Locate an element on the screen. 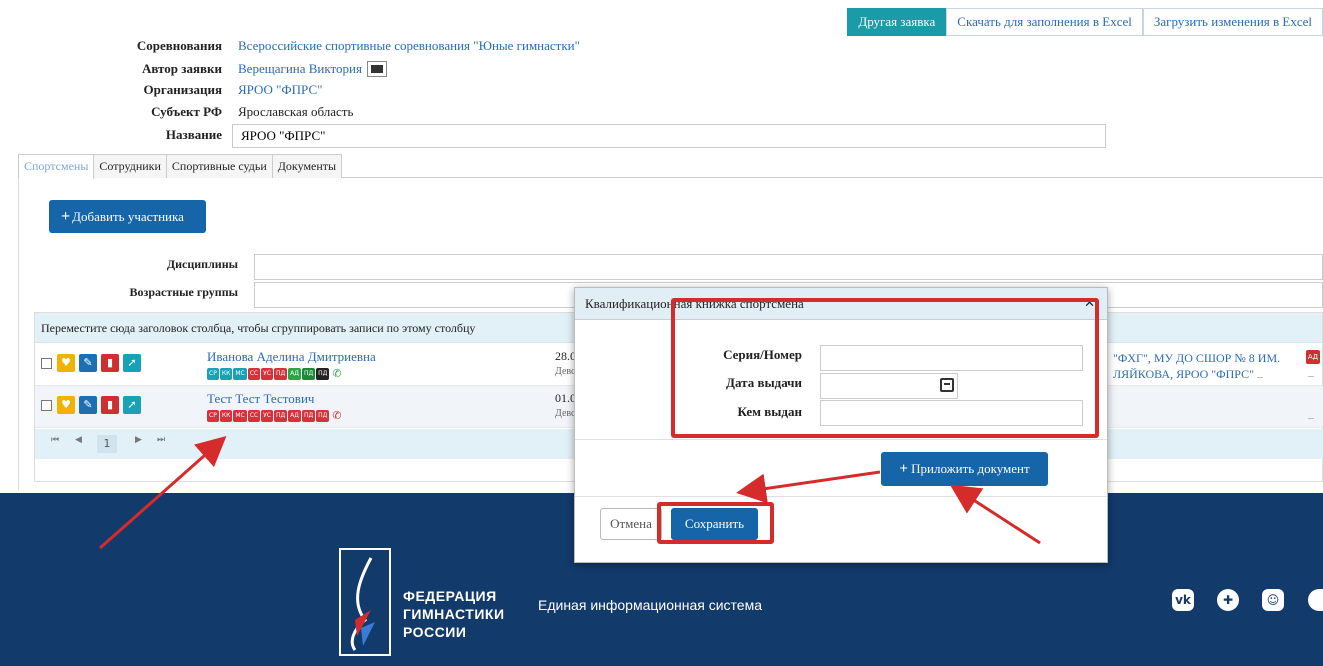 The height and width of the screenshot is (666, 1323). issued-by-label: Кем выдан is located at coordinates (769, 411).